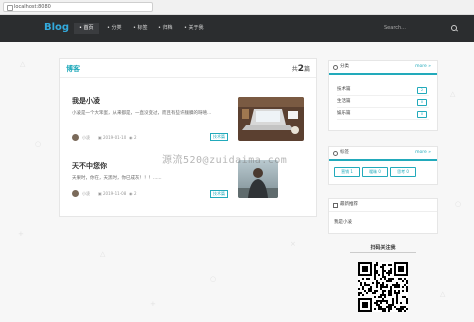 This screenshot has height=322, width=474. What do you see at coordinates (423, 153) in the screenshot?
I see `tag-more-link: more »` at bounding box center [423, 153].